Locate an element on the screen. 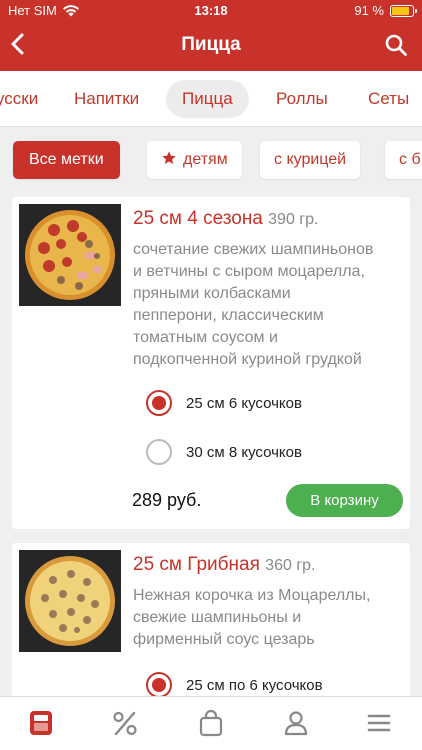  tab-russian: усски is located at coordinates (19, 99).